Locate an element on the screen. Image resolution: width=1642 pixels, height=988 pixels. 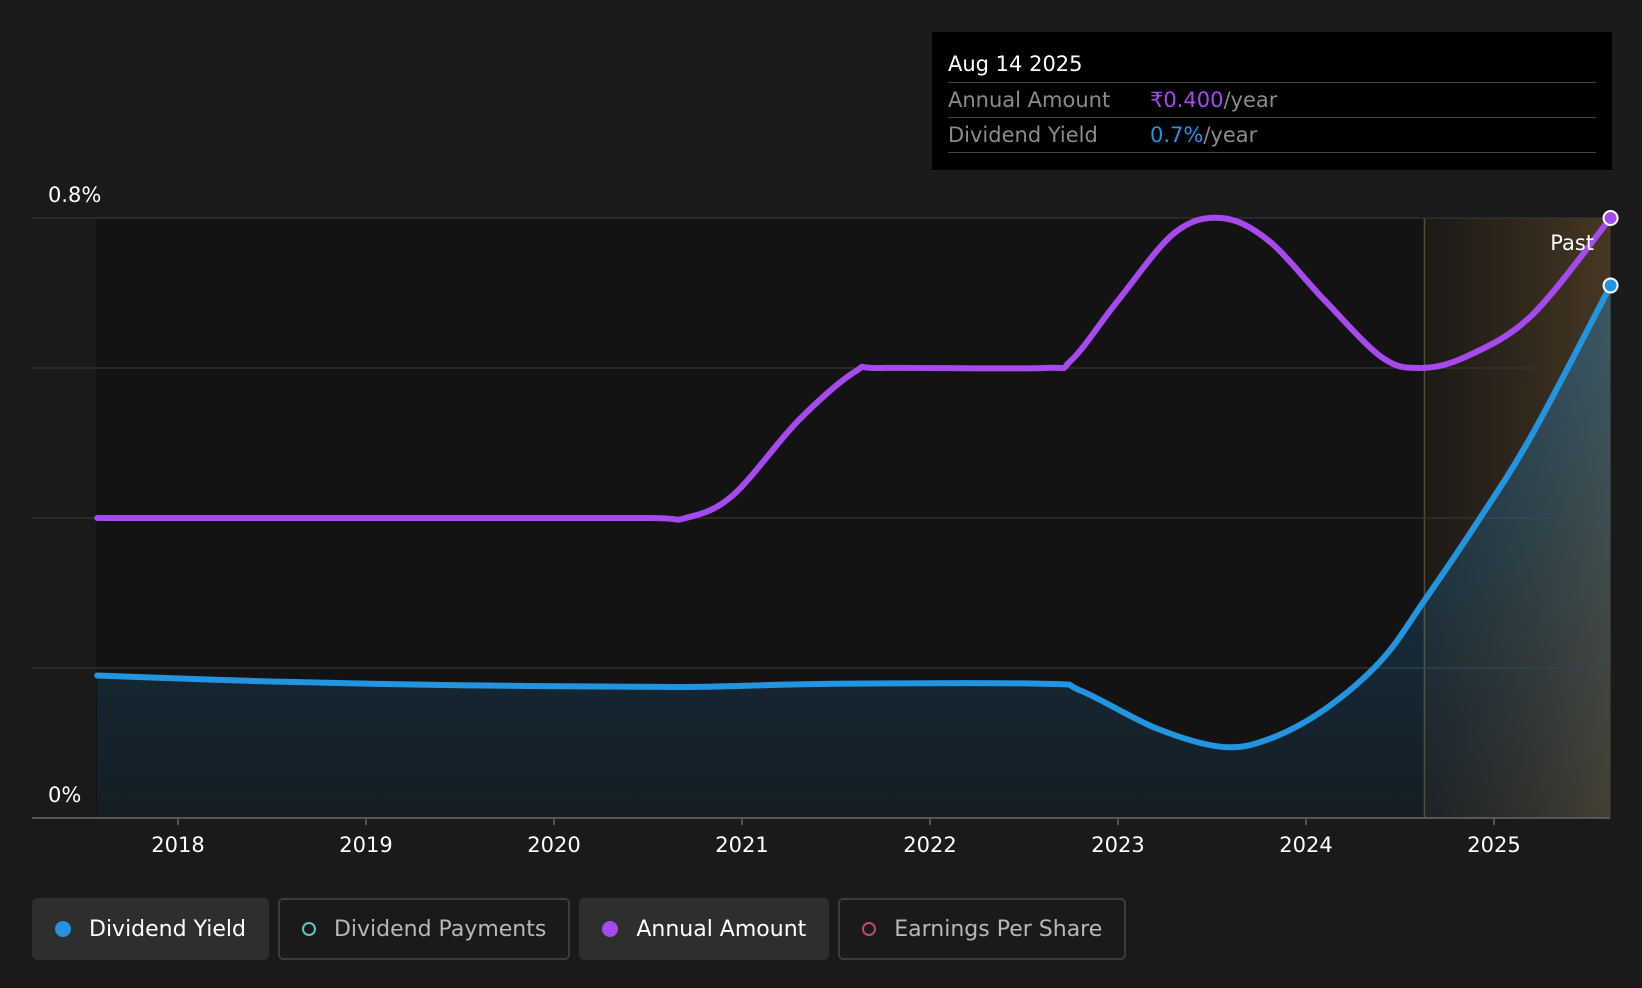
legend-annual-amount: Annual Amount is located at coordinates (704, 929).